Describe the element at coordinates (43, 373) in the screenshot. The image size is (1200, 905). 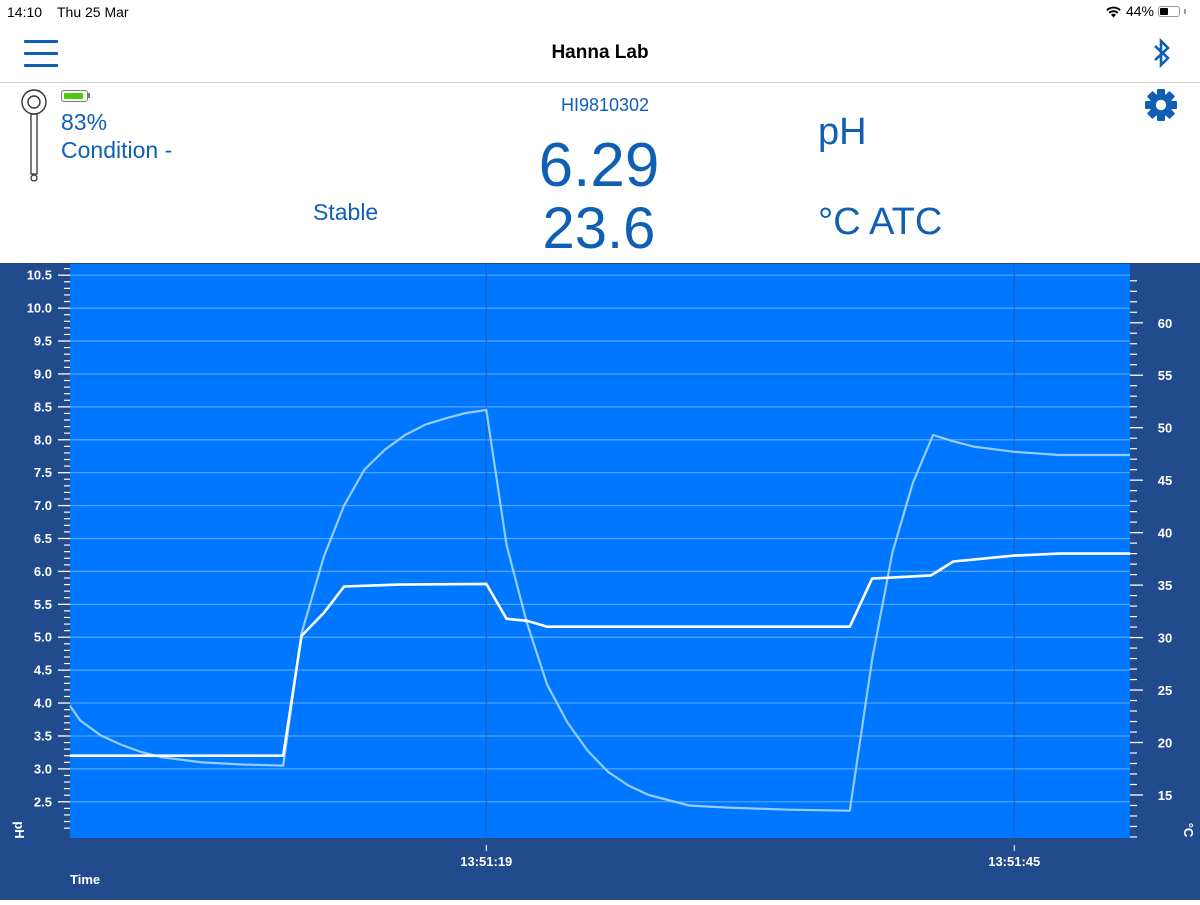
I see `y-tick-label: 9.0` at that location.